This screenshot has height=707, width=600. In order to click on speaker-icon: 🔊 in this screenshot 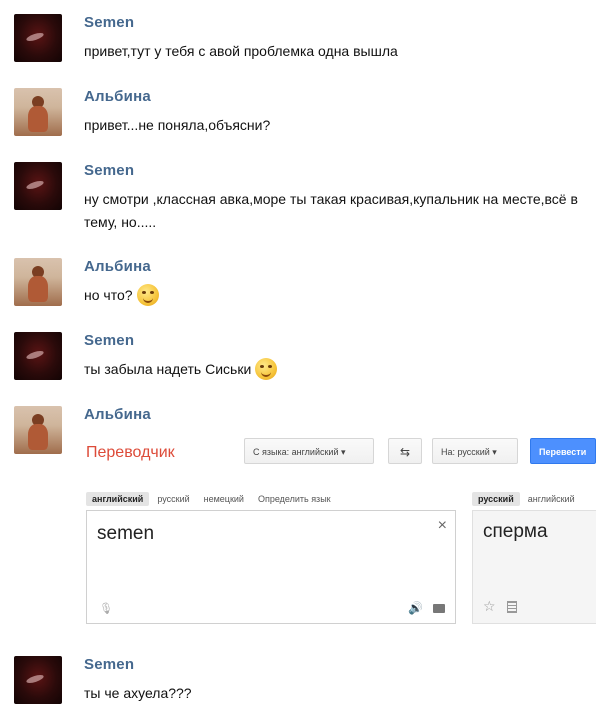, I will do `click(415, 608)`.